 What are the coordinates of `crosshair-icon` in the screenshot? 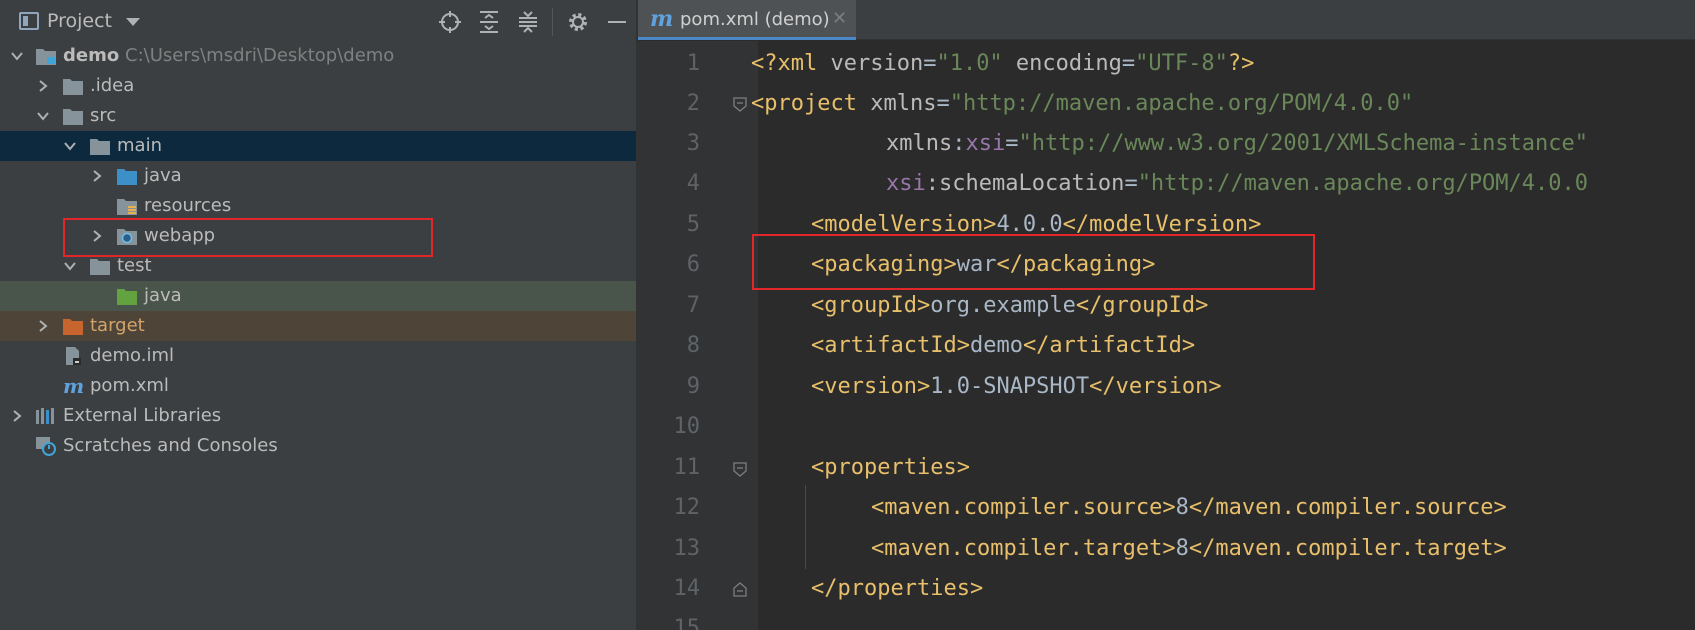 It's located at (450, 22).